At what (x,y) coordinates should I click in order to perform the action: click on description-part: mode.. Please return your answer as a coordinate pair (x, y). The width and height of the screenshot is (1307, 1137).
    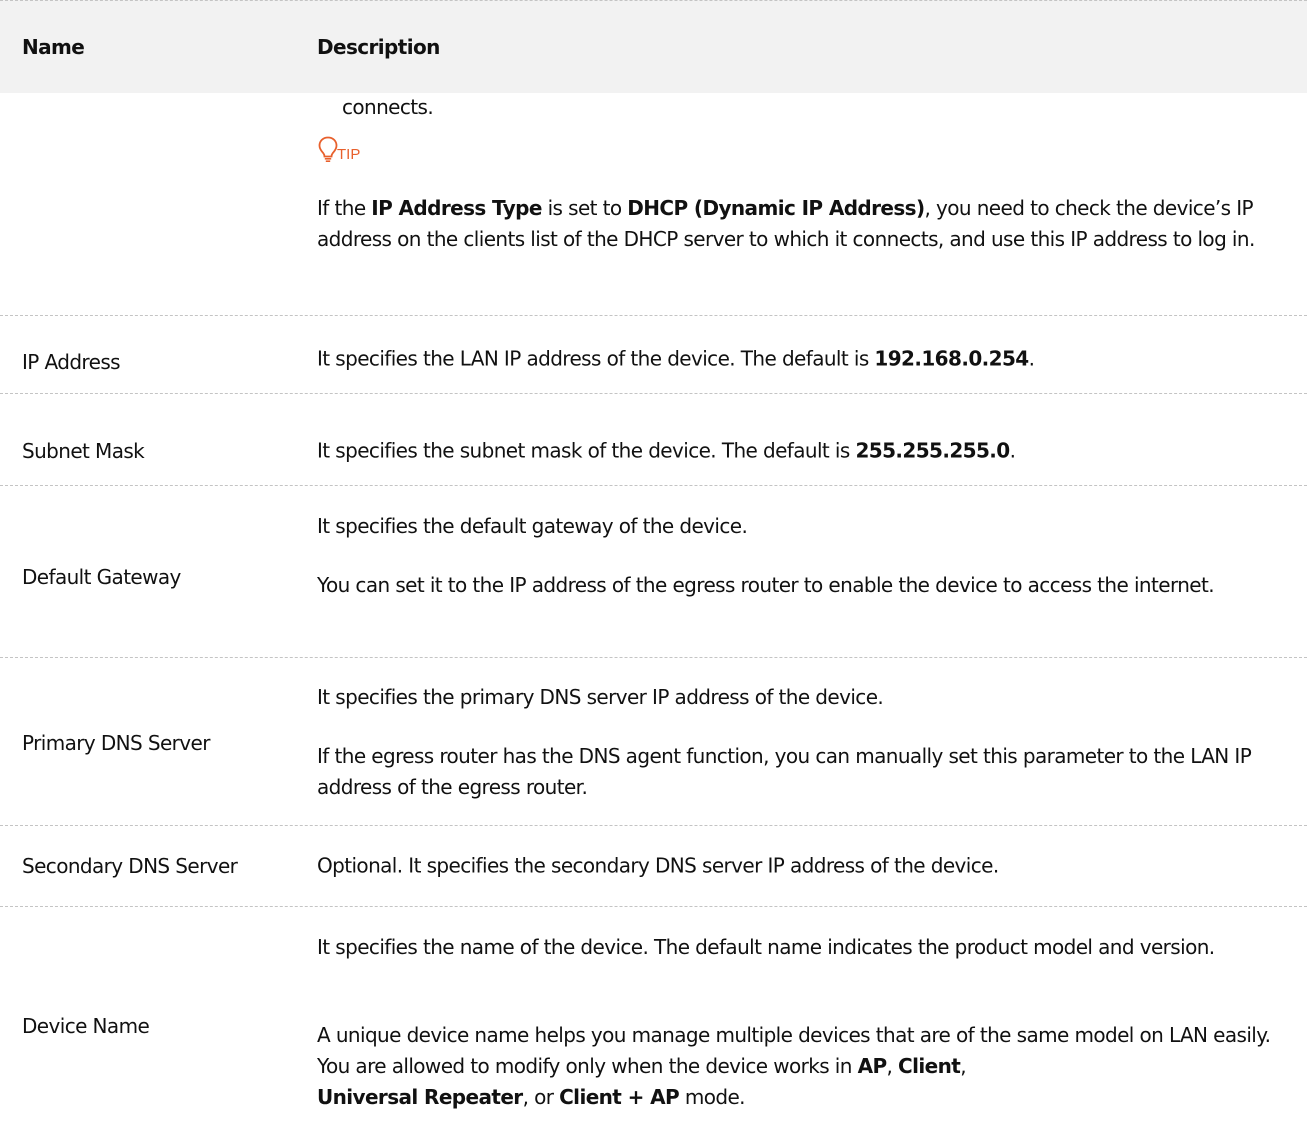
    Looking at the image, I should click on (712, 1097).